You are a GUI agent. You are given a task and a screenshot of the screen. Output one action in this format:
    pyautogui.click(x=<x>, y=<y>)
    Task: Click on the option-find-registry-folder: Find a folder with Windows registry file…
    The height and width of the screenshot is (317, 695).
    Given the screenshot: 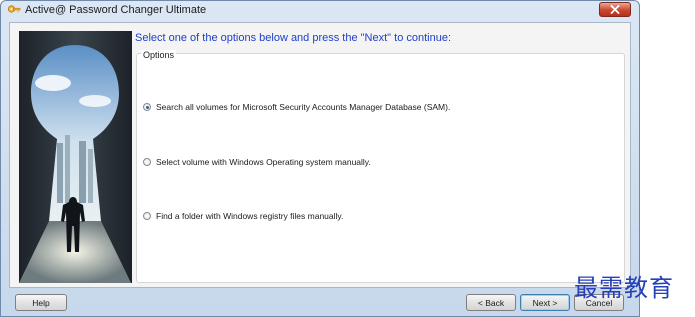 What is the action you would take?
    pyautogui.click(x=243, y=216)
    